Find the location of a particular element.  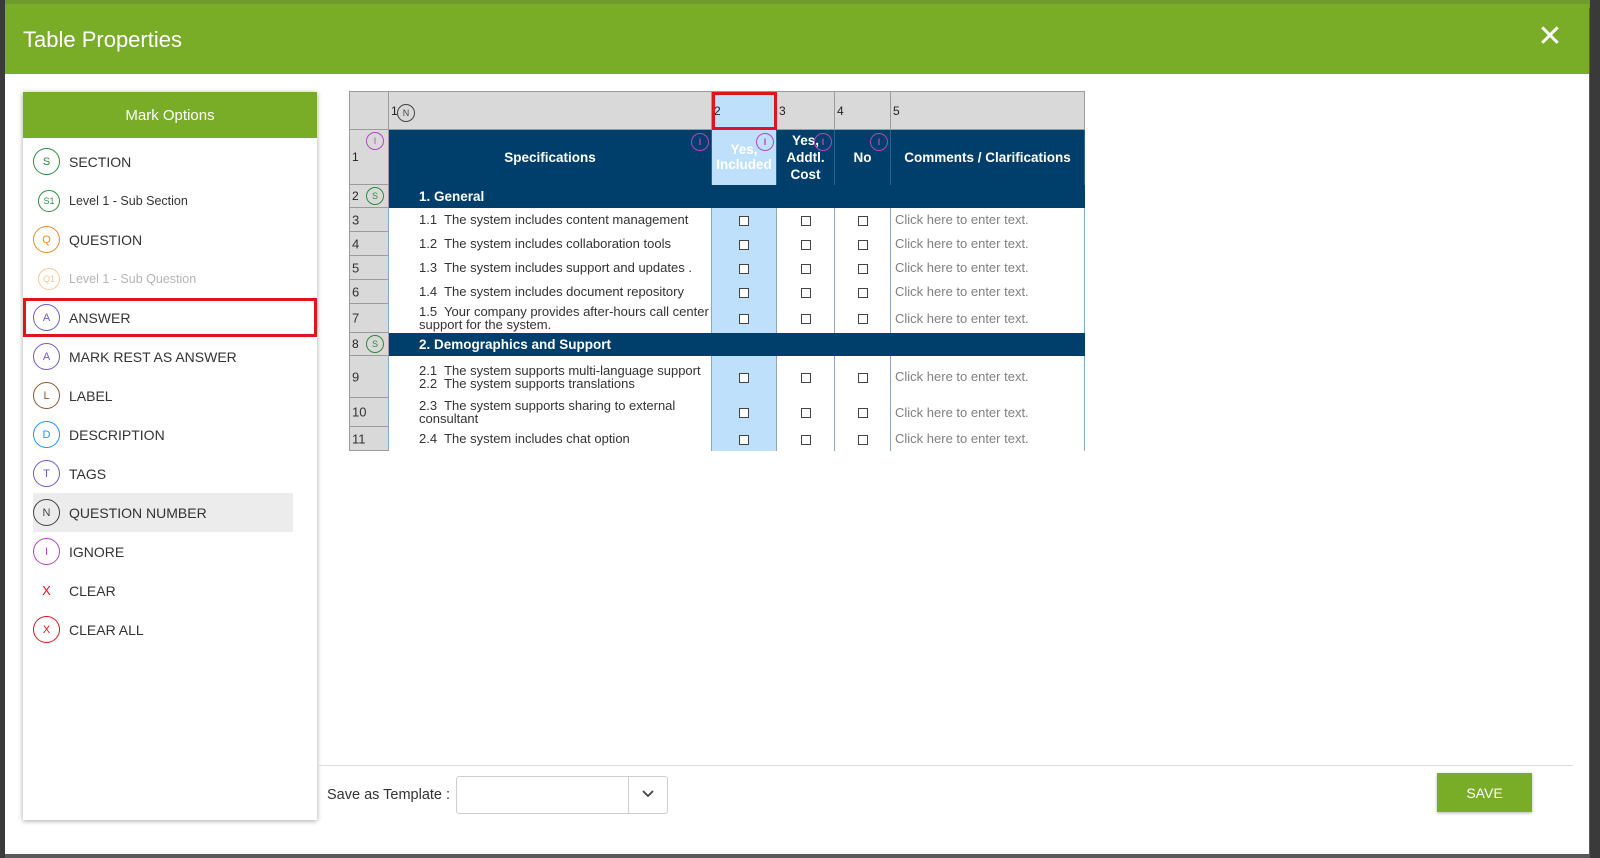

mark-option-mark-rest-as-answer: A MARK REST AS ANSWER is located at coordinates (170, 356).